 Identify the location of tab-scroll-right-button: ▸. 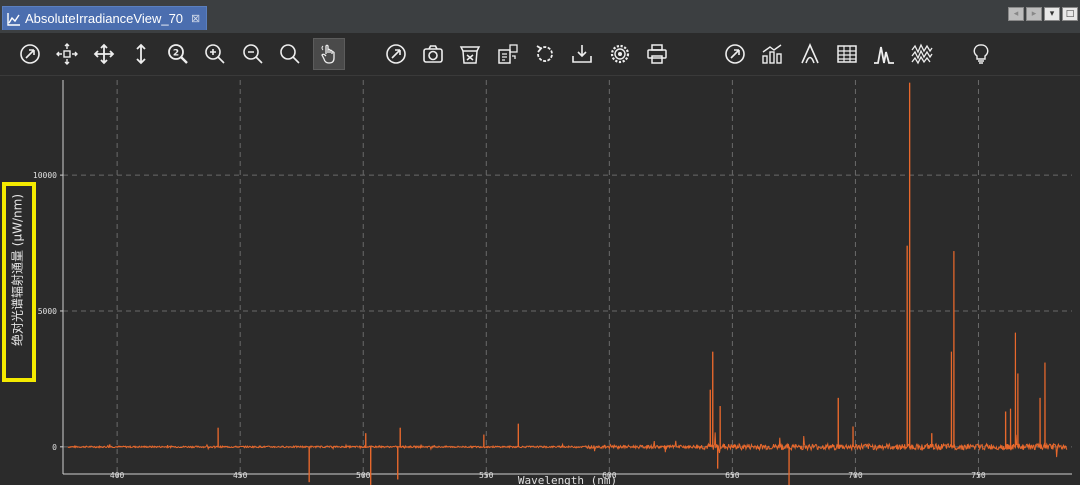
(1034, 14).